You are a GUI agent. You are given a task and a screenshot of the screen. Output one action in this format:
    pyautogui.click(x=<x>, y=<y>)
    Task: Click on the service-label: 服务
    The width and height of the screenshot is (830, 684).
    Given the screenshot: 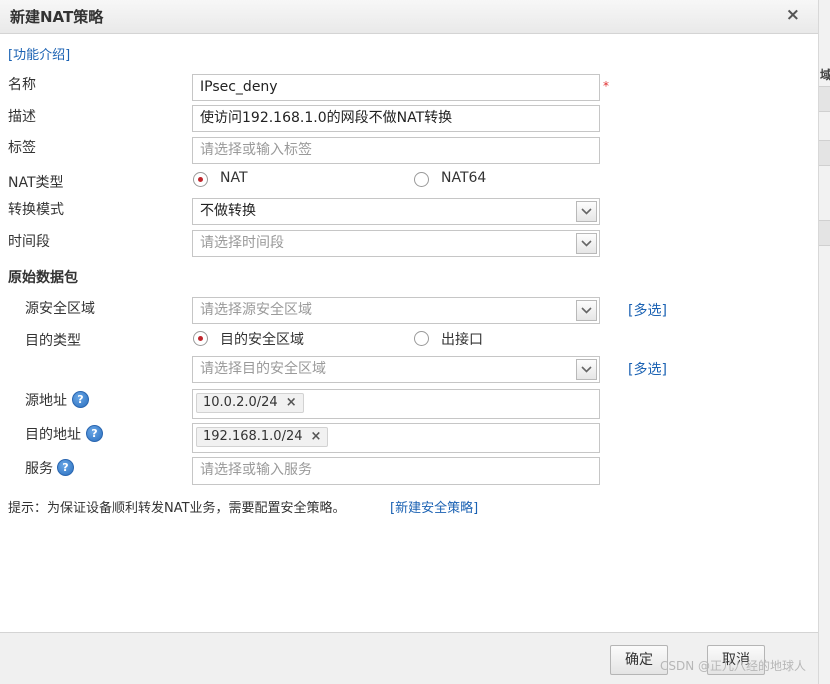 What is the action you would take?
    pyautogui.click(x=39, y=469)
    